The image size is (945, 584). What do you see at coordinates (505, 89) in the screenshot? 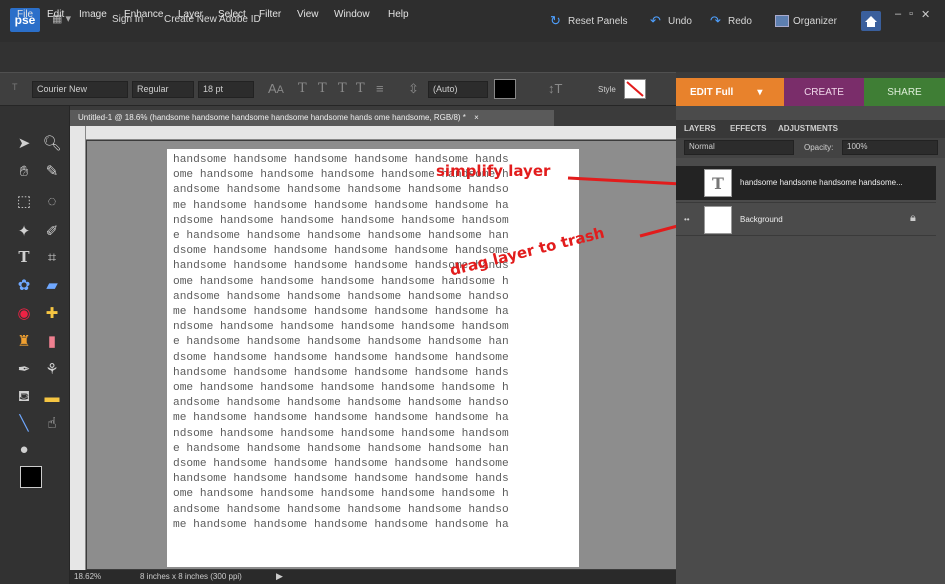
I see `text-color-swatch` at bounding box center [505, 89].